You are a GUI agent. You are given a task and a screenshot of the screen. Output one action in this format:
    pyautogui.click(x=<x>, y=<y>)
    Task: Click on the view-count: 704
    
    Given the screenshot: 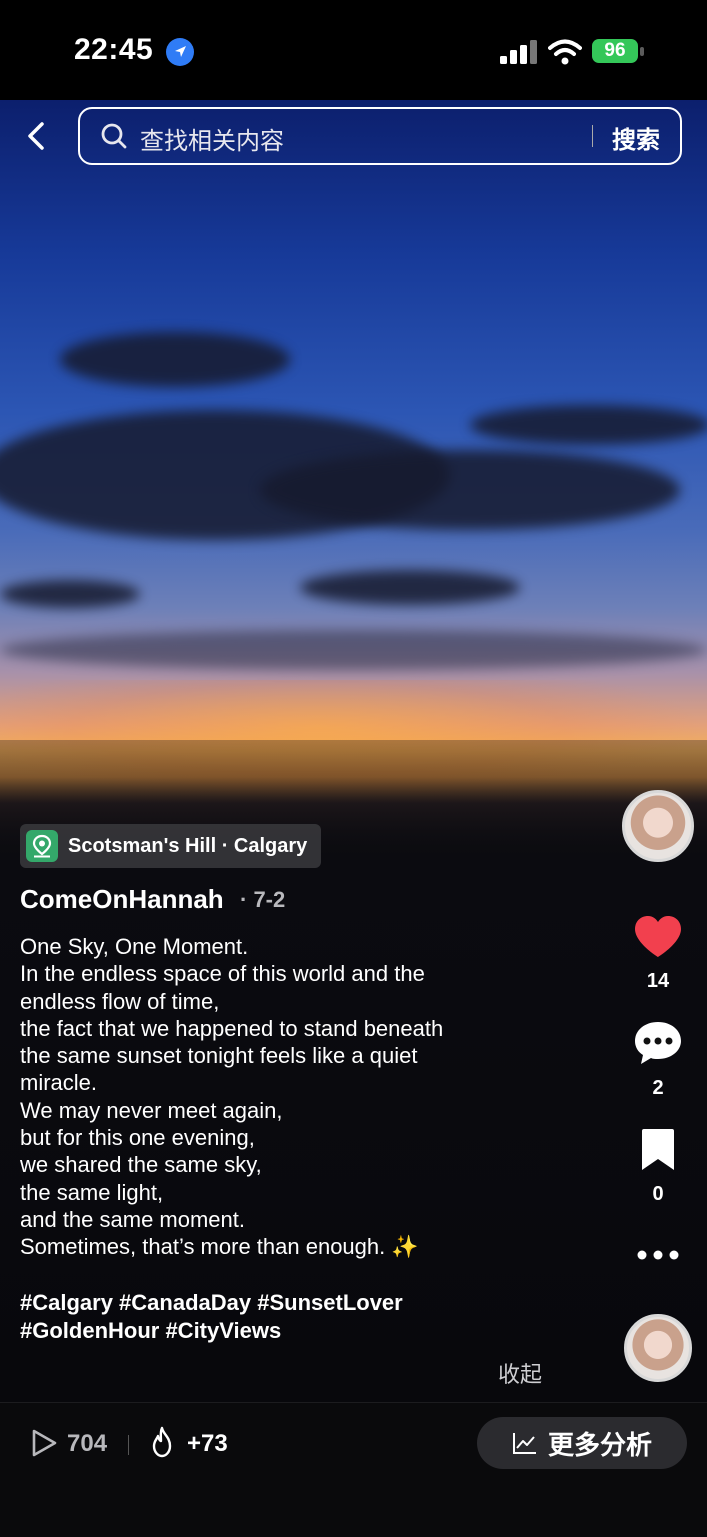 What is the action you would take?
    pyautogui.click(x=87, y=1443)
    